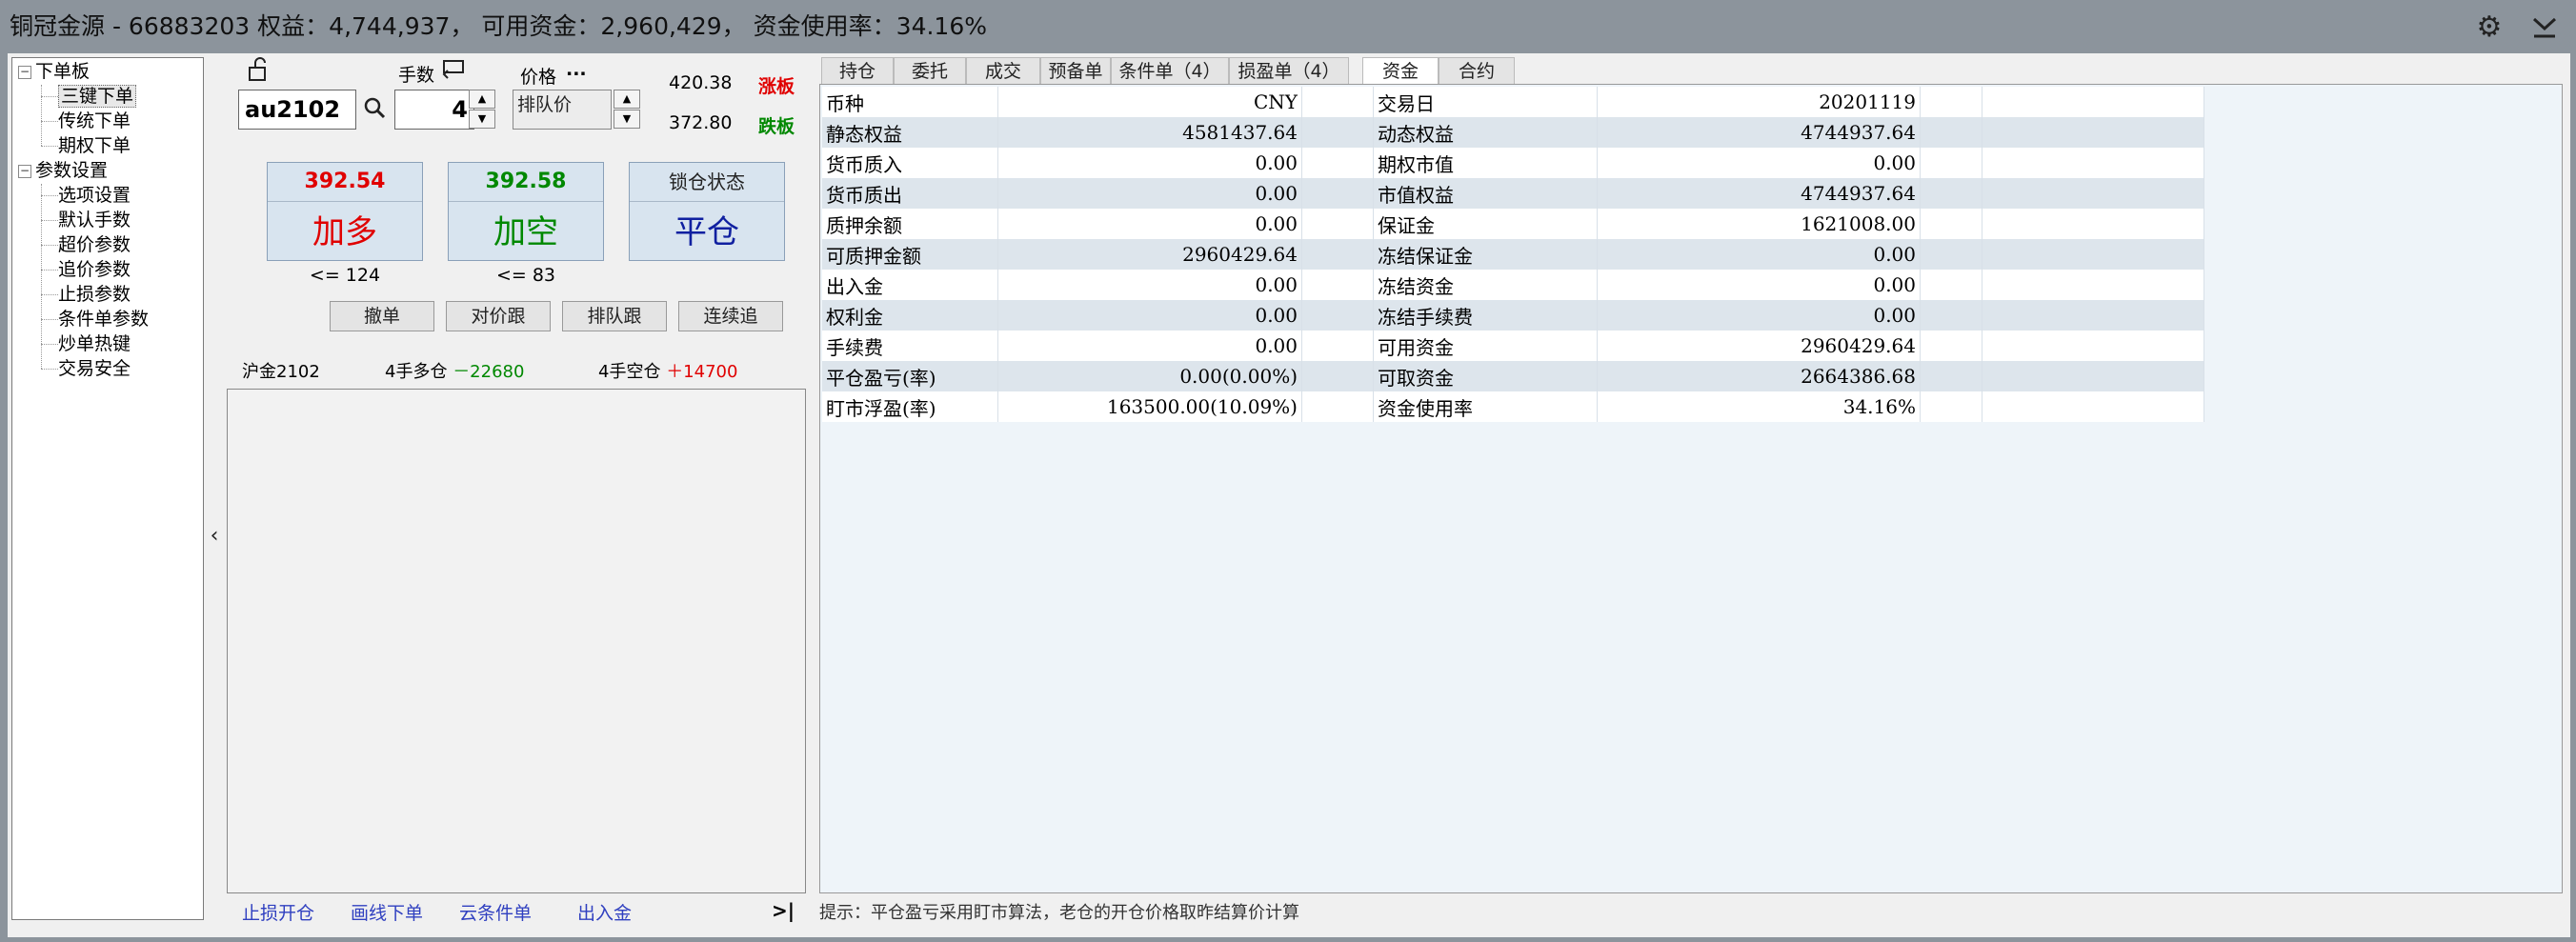  Describe the element at coordinates (1003, 71) in the screenshot. I see `tab-trades: 成交` at that location.